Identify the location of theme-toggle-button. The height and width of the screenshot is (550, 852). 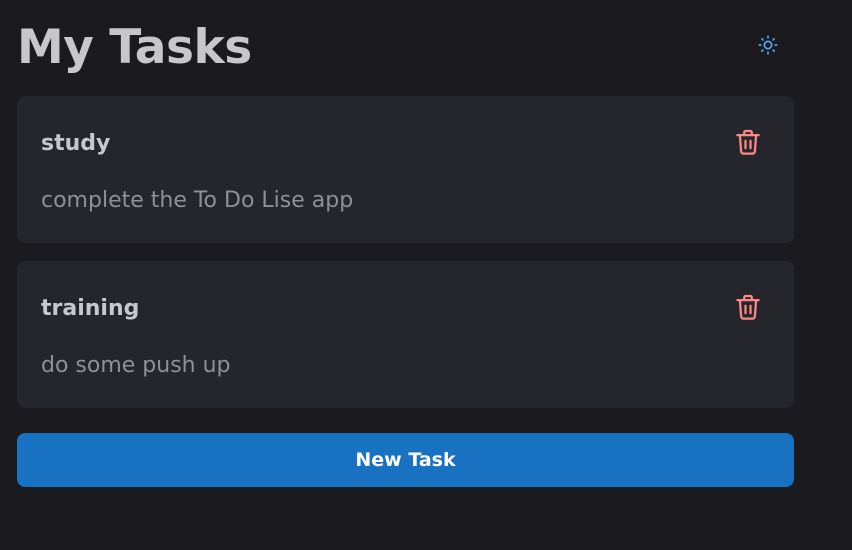
(768, 45).